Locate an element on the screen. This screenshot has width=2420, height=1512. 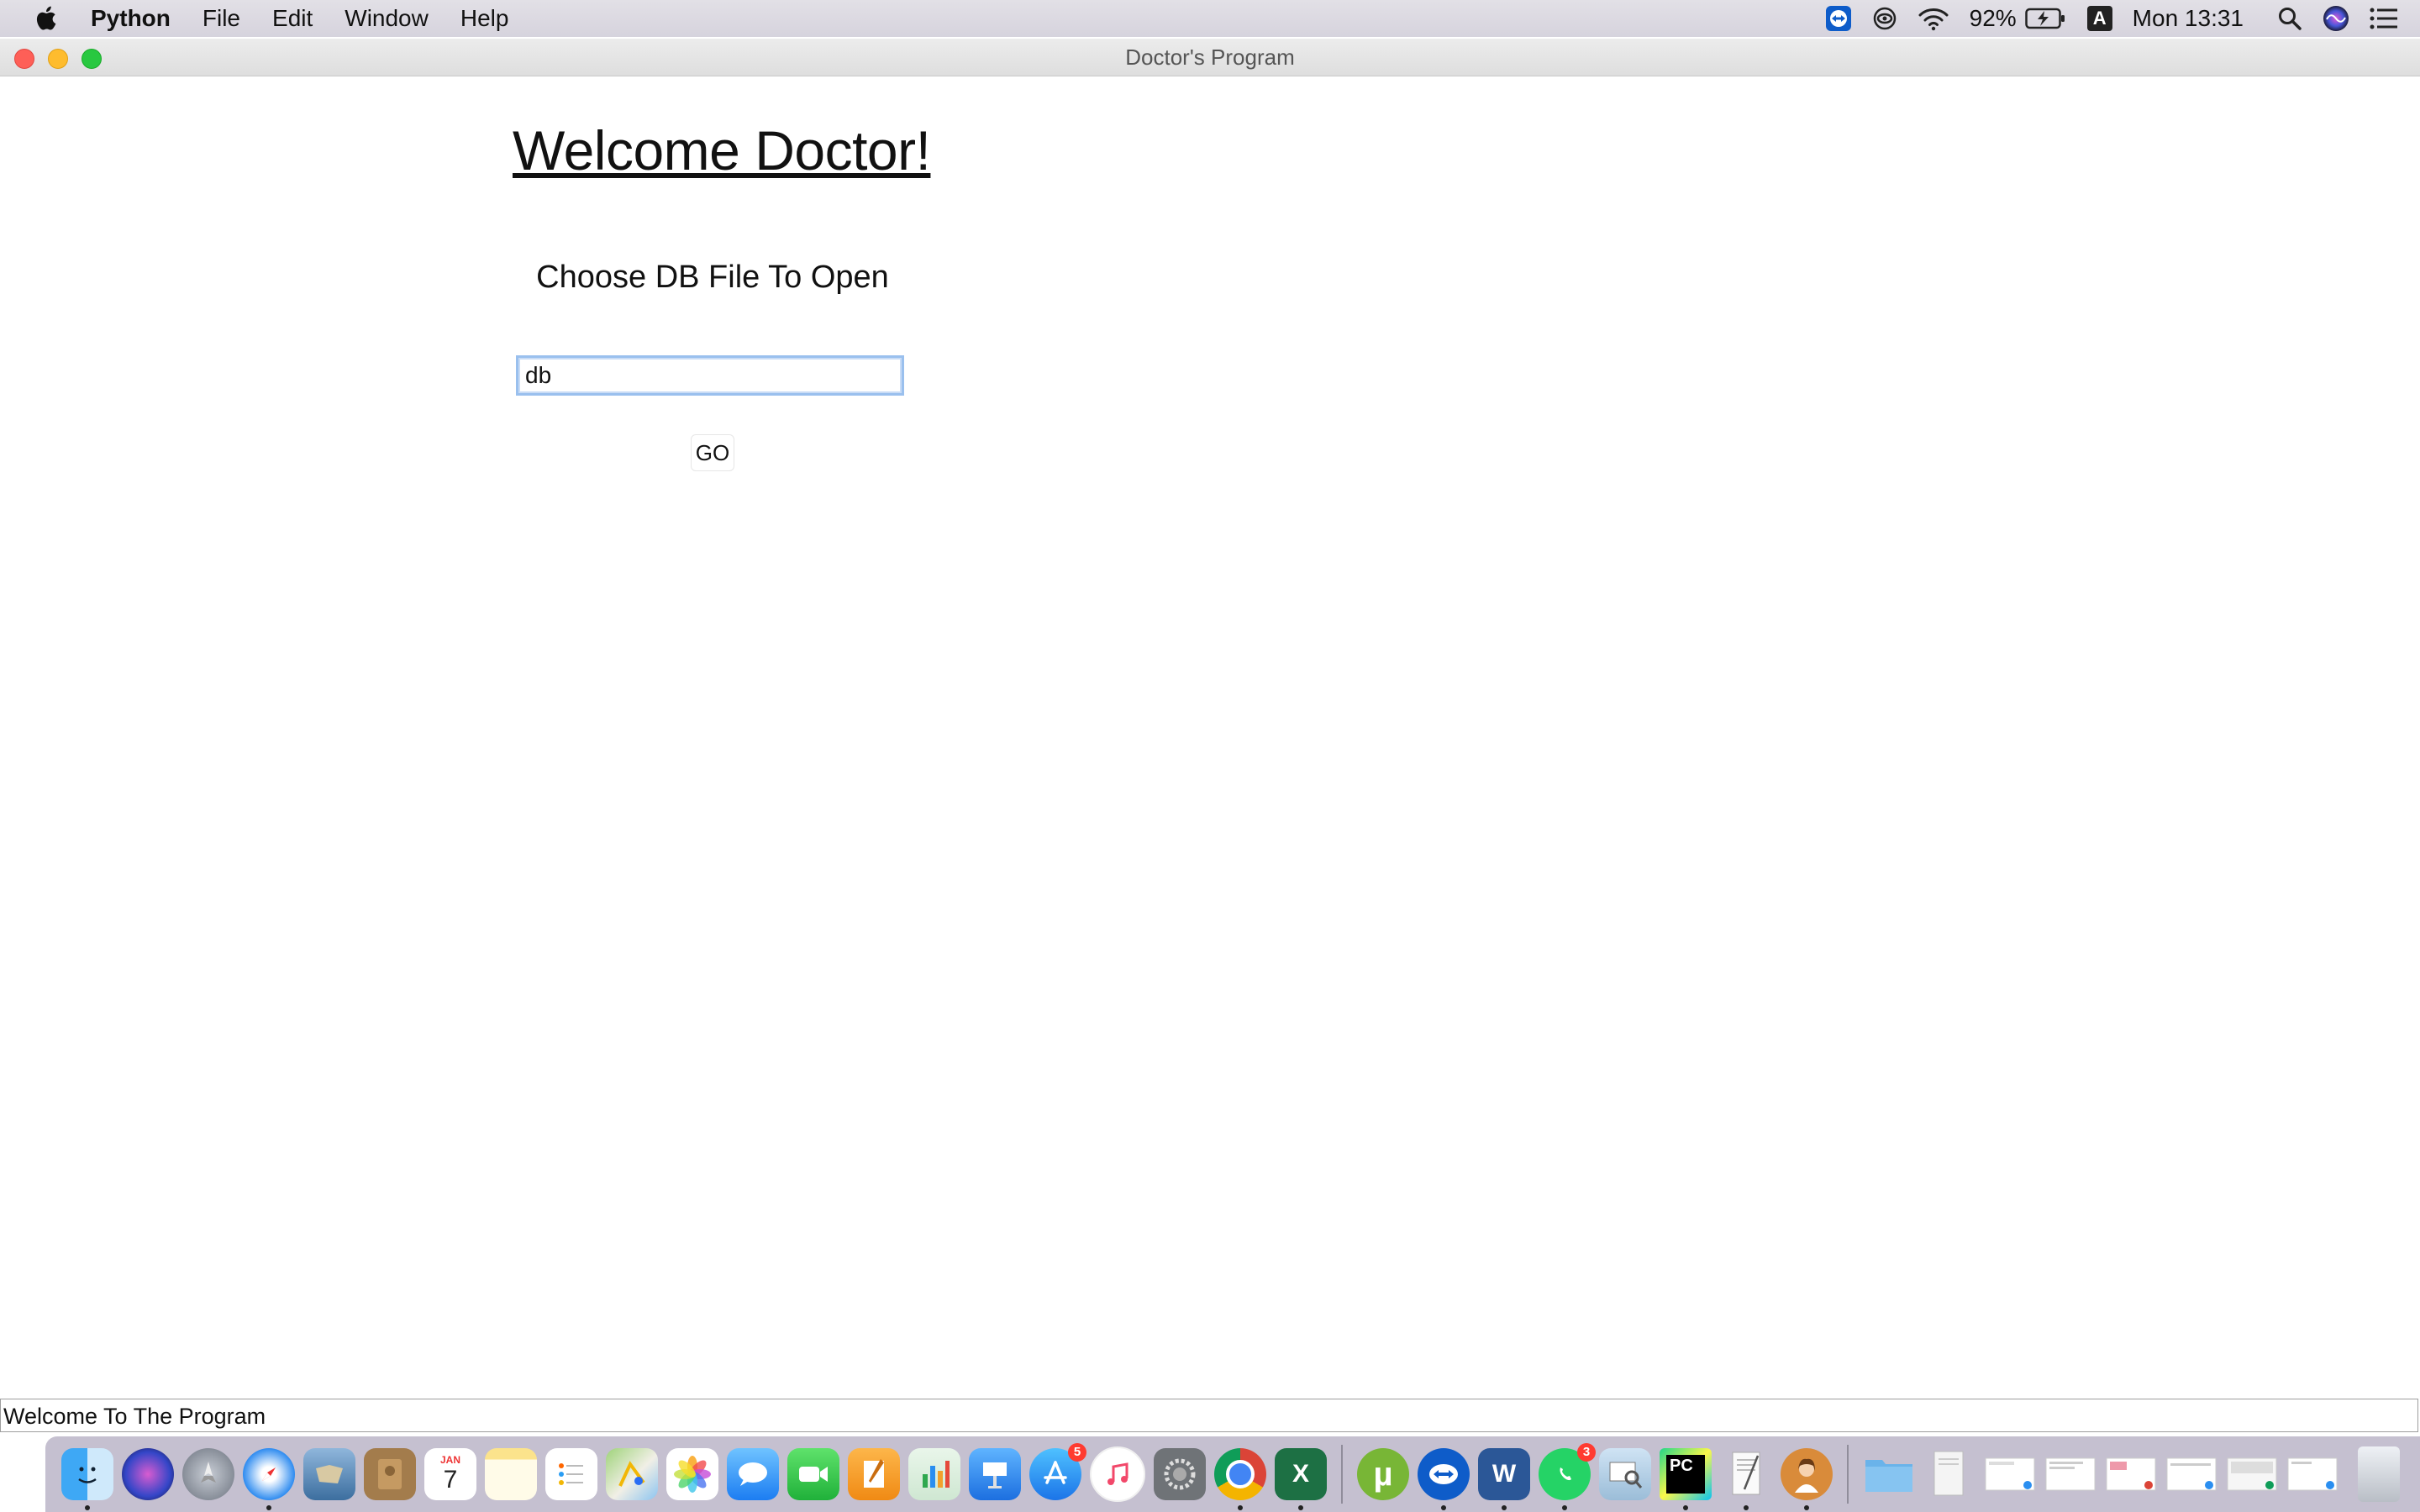
safari-icon is located at coordinates (269, 1479).